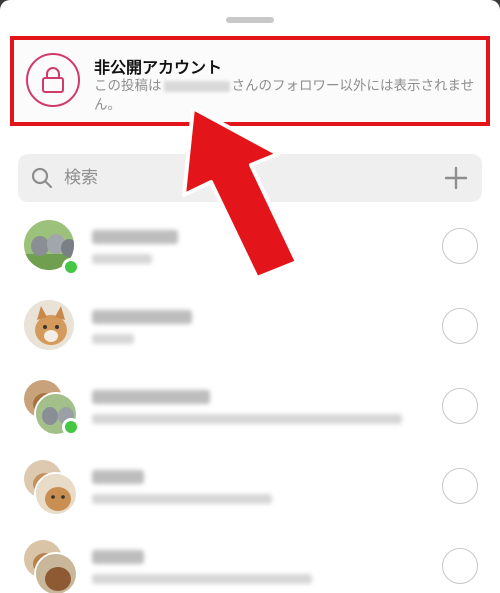 The width and height of the screenshot is (500, 593). What do you see at coordinates (250, 20) in the screenshot?
I see `sheet-grabber` at bounding box center [250, 20].